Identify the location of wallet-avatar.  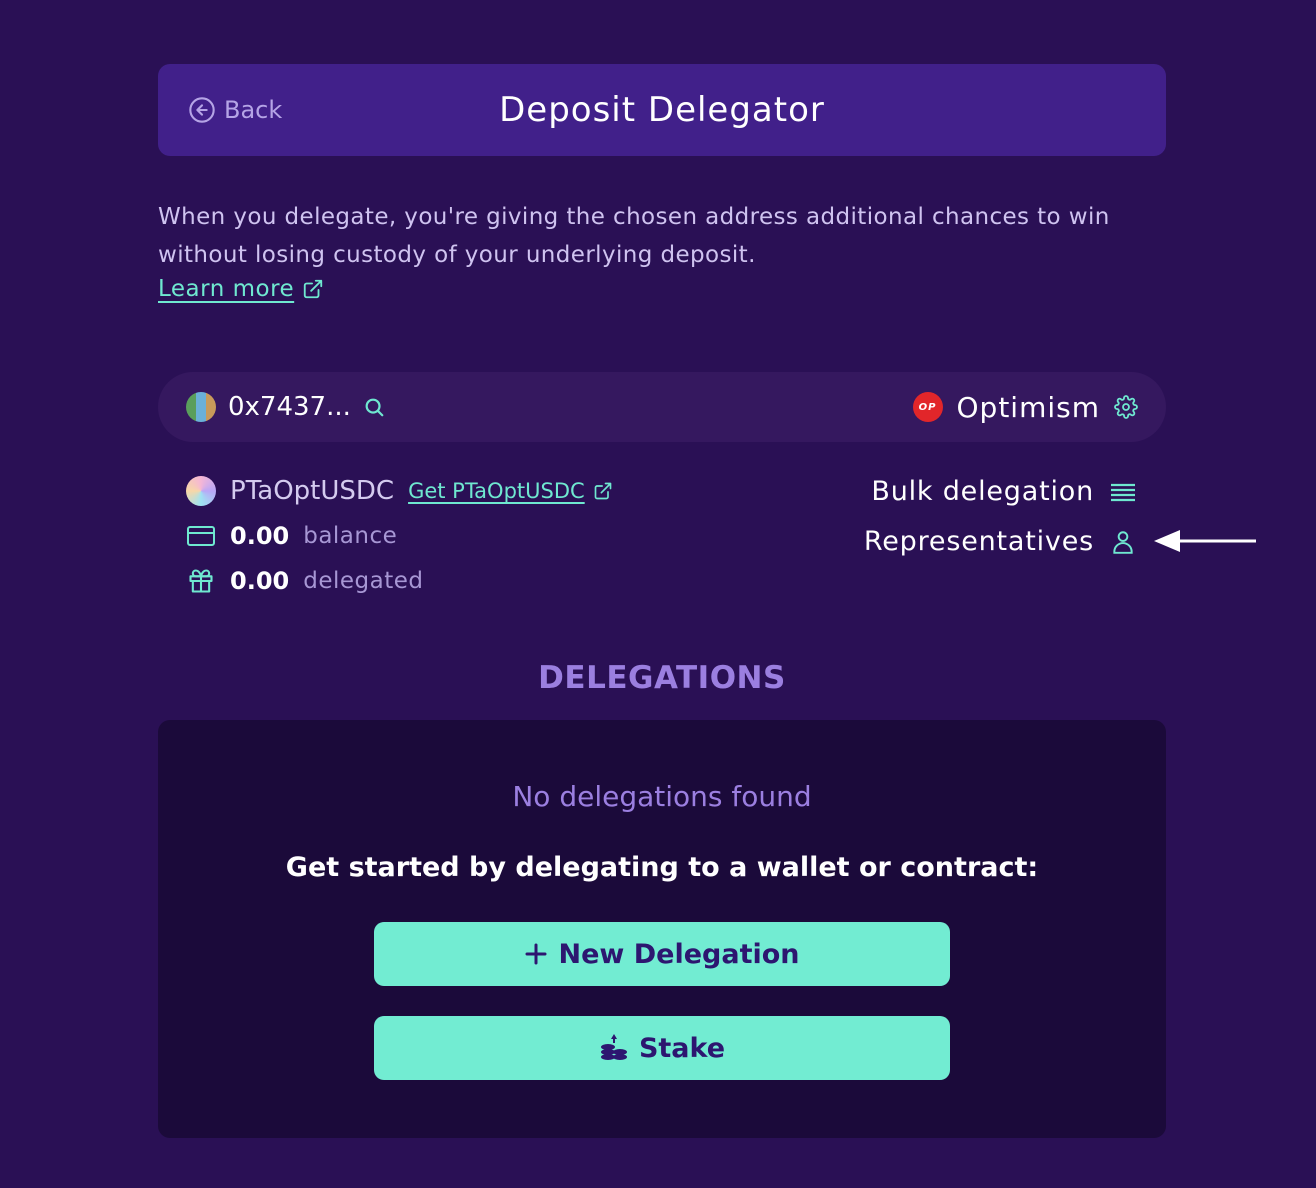
(201, 407).